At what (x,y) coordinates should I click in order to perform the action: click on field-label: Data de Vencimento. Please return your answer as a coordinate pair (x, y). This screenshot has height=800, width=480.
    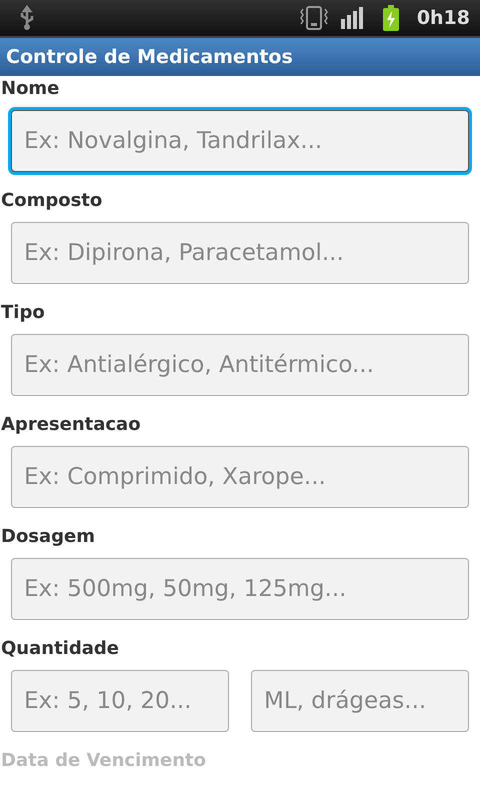
    Looking at the image, I should click on (104, 760).